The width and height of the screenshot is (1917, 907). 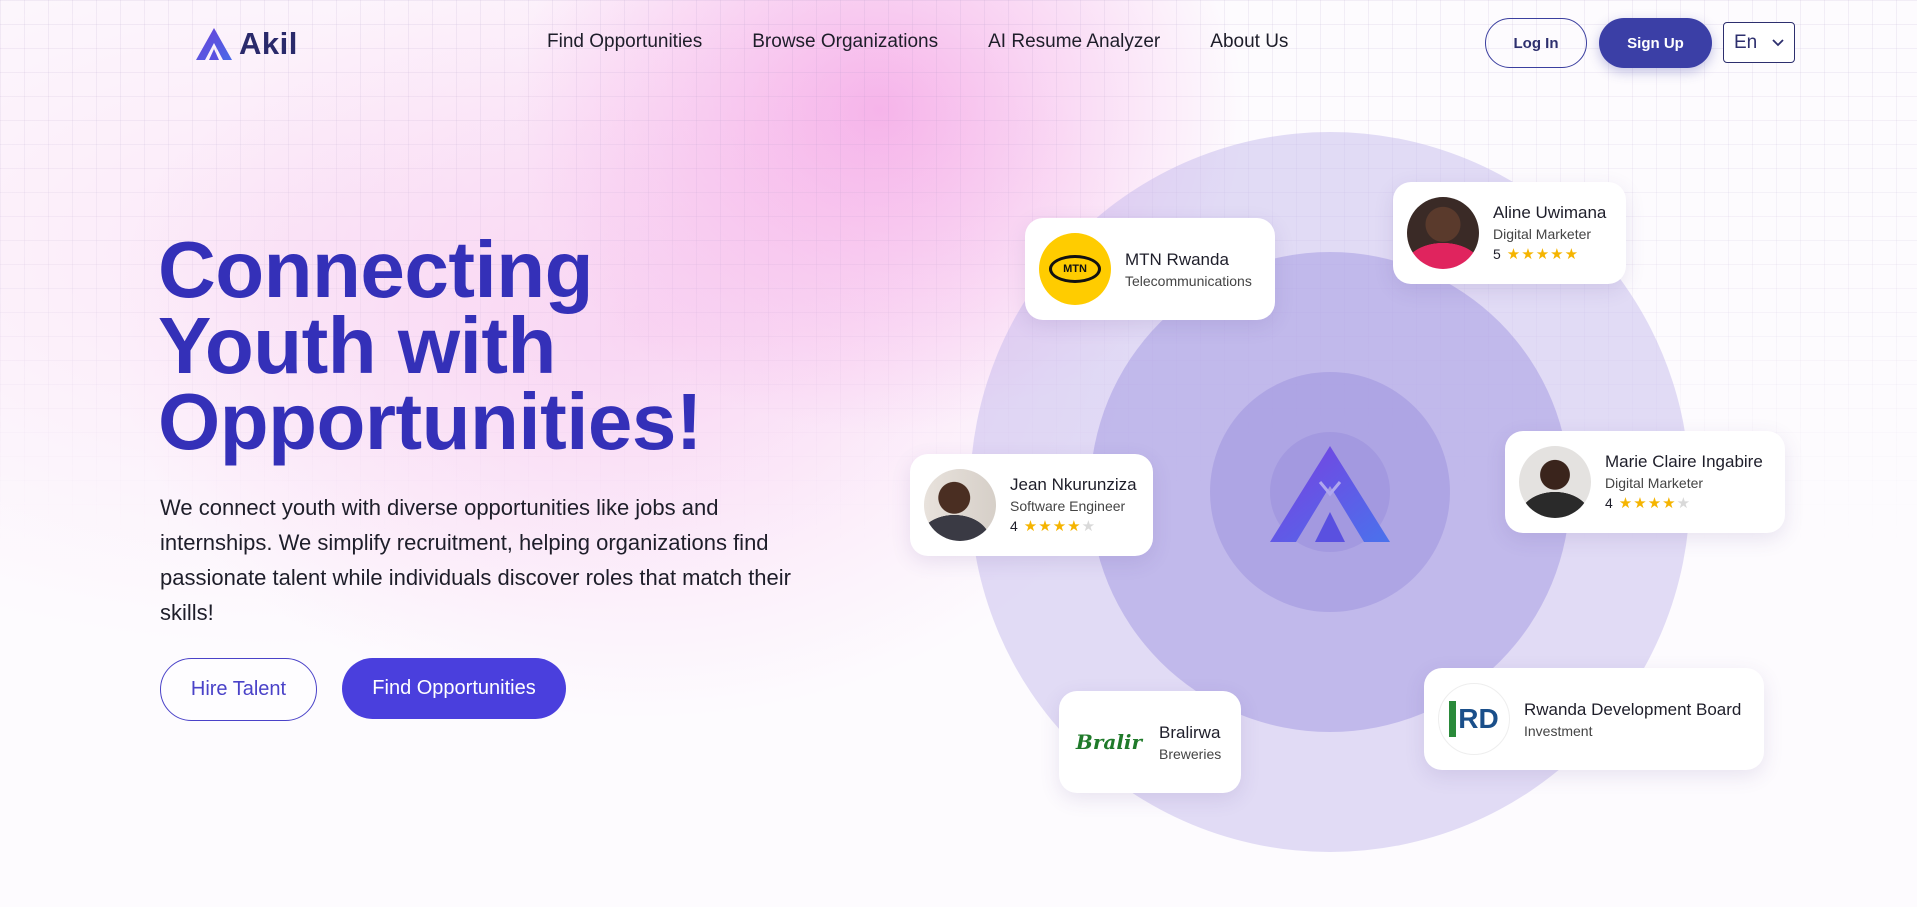 I want to click on talent-card-aline: Aline Uwimana Digital Marketer 5 ★★★★★, so click(x=1509, y=233).